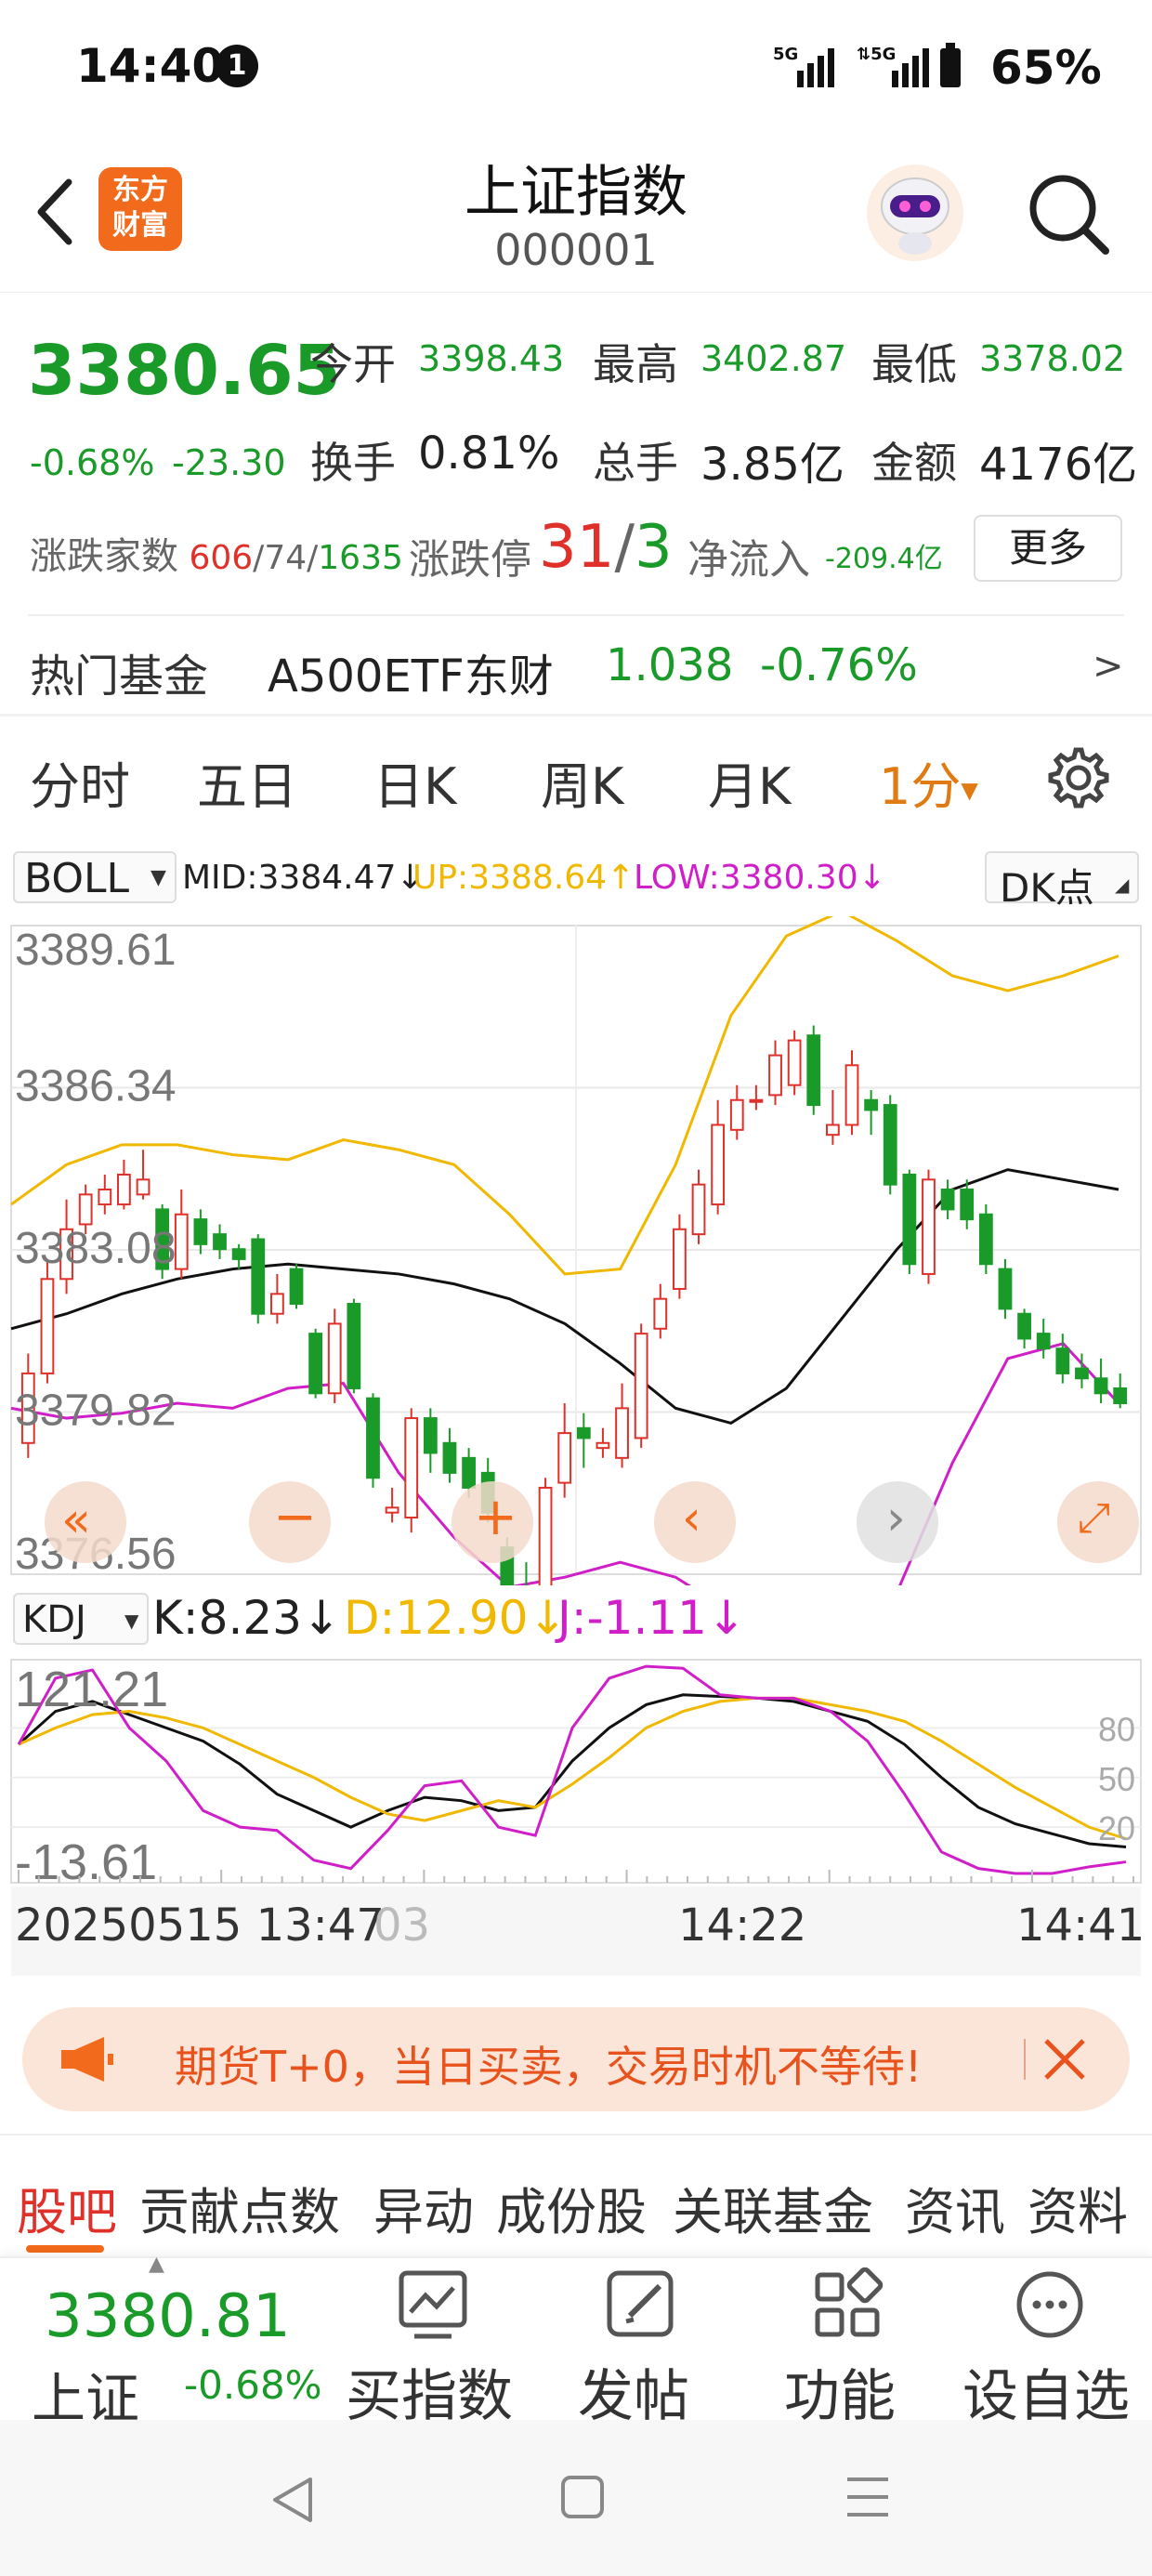  Describe the element at coordinates (773, 358) in the screenshot. I see `high-value: 3402.87` at that location.